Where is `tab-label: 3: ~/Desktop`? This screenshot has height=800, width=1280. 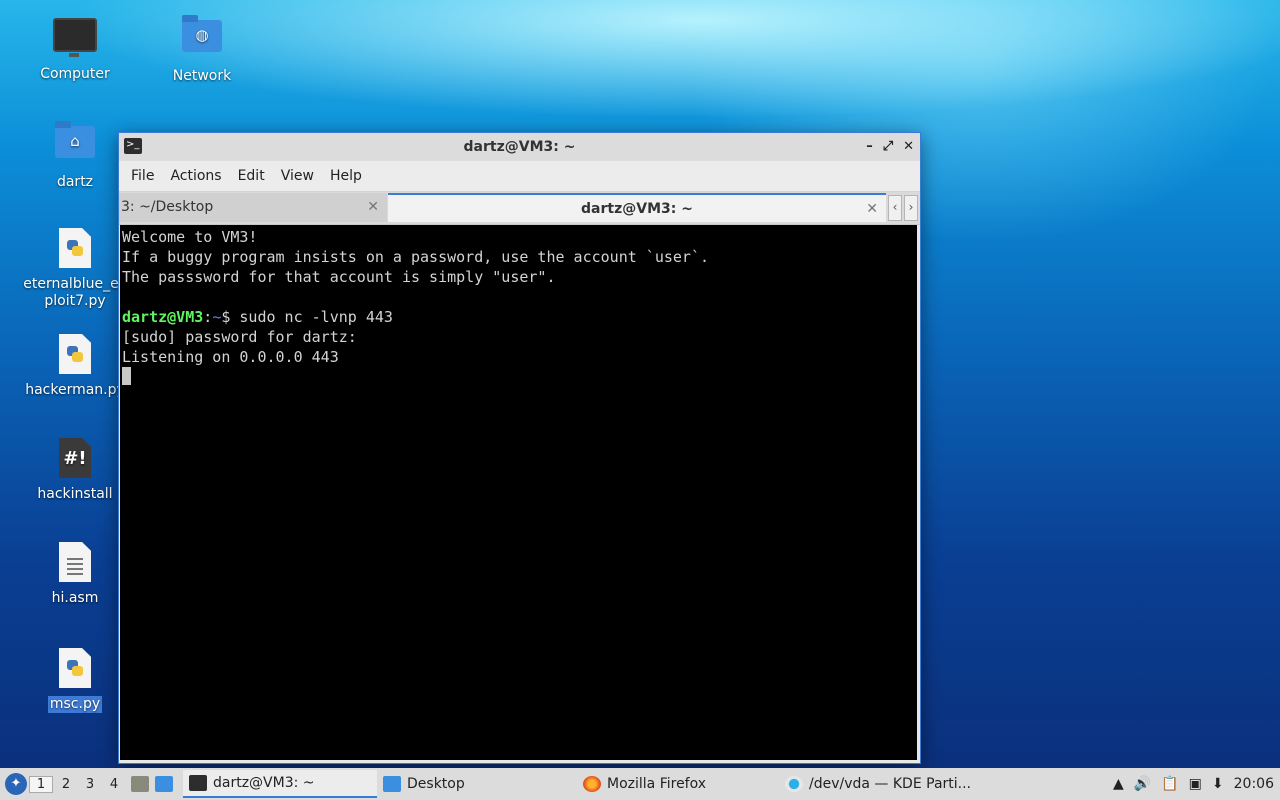 tab-label: 3: ~/Desktop is located at coordinates (167, 207).